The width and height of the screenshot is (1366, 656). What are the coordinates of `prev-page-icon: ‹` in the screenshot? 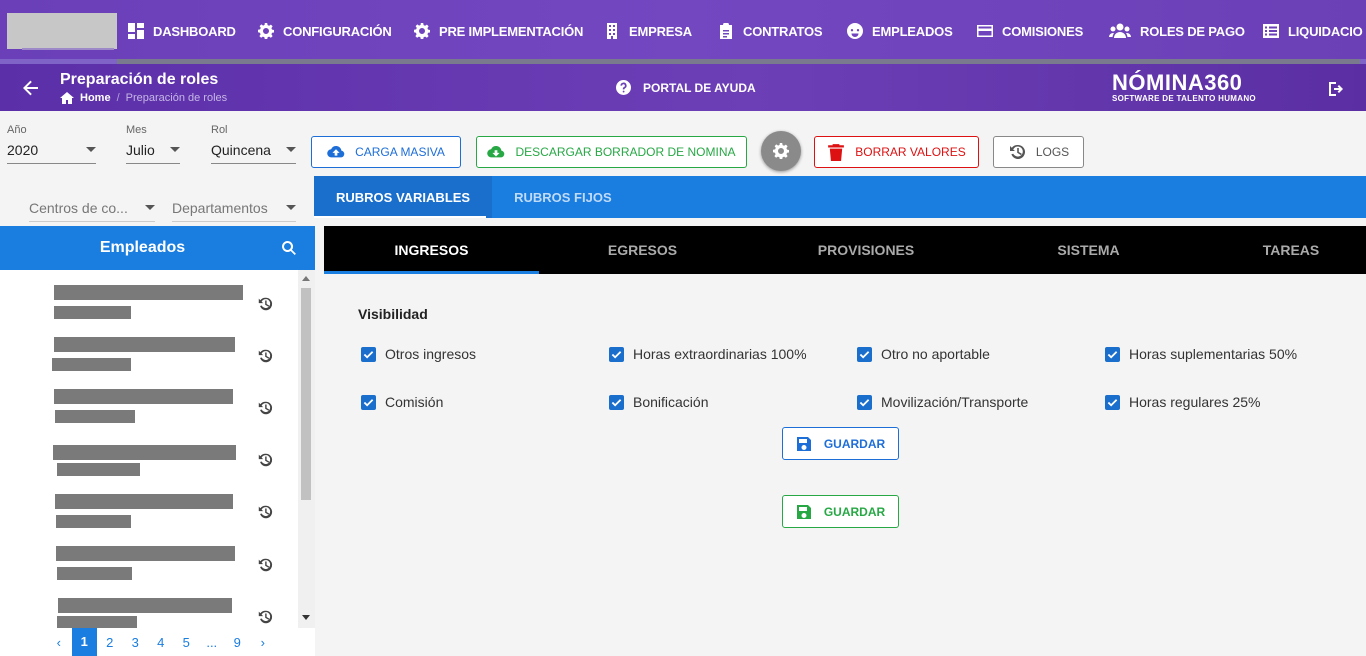 It's located at (59, 642).